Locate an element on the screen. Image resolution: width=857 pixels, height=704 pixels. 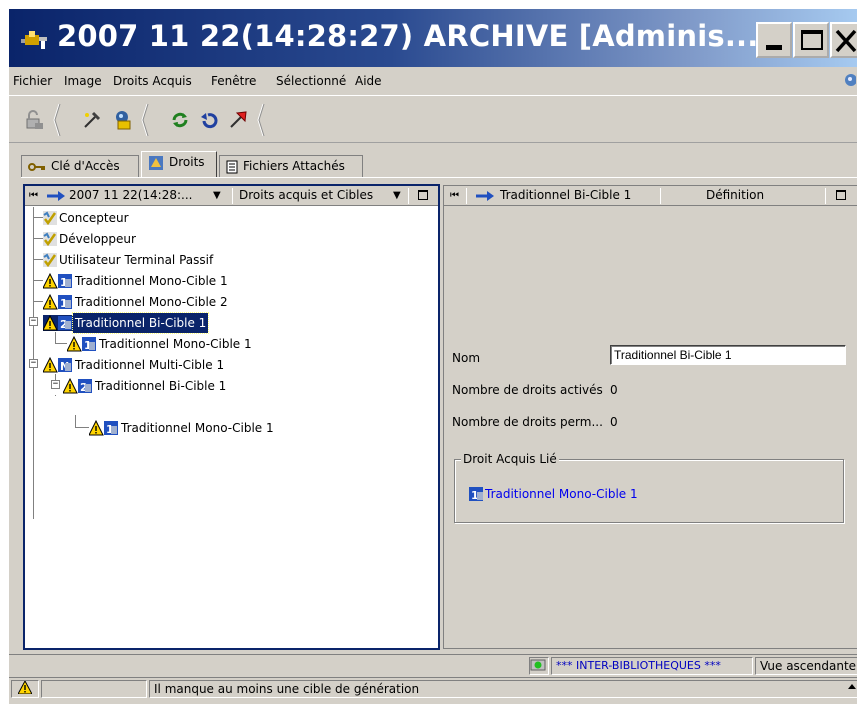
menu-fichier: Fichier is located at coordinates (32, 81).